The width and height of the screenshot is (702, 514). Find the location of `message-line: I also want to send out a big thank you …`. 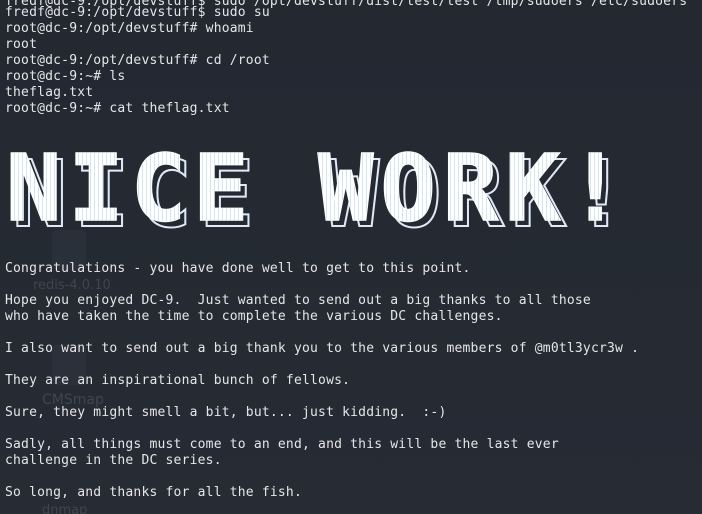

message-line: I also want to send out a big thank you … is located at coordinates (322, 348).